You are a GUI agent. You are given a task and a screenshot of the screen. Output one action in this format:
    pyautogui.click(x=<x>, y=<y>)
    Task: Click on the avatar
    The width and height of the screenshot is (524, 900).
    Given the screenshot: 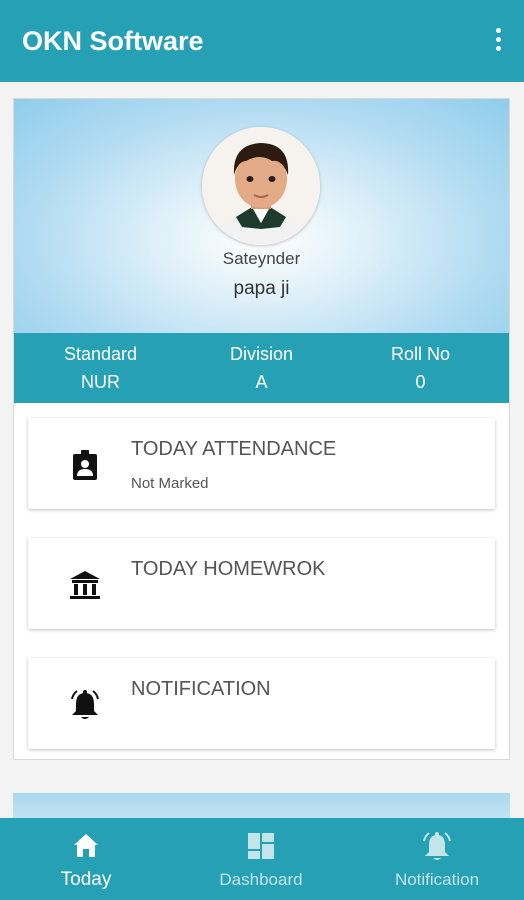 What is the action you would take?
    pyautogui.click(x=261, y=186)
    